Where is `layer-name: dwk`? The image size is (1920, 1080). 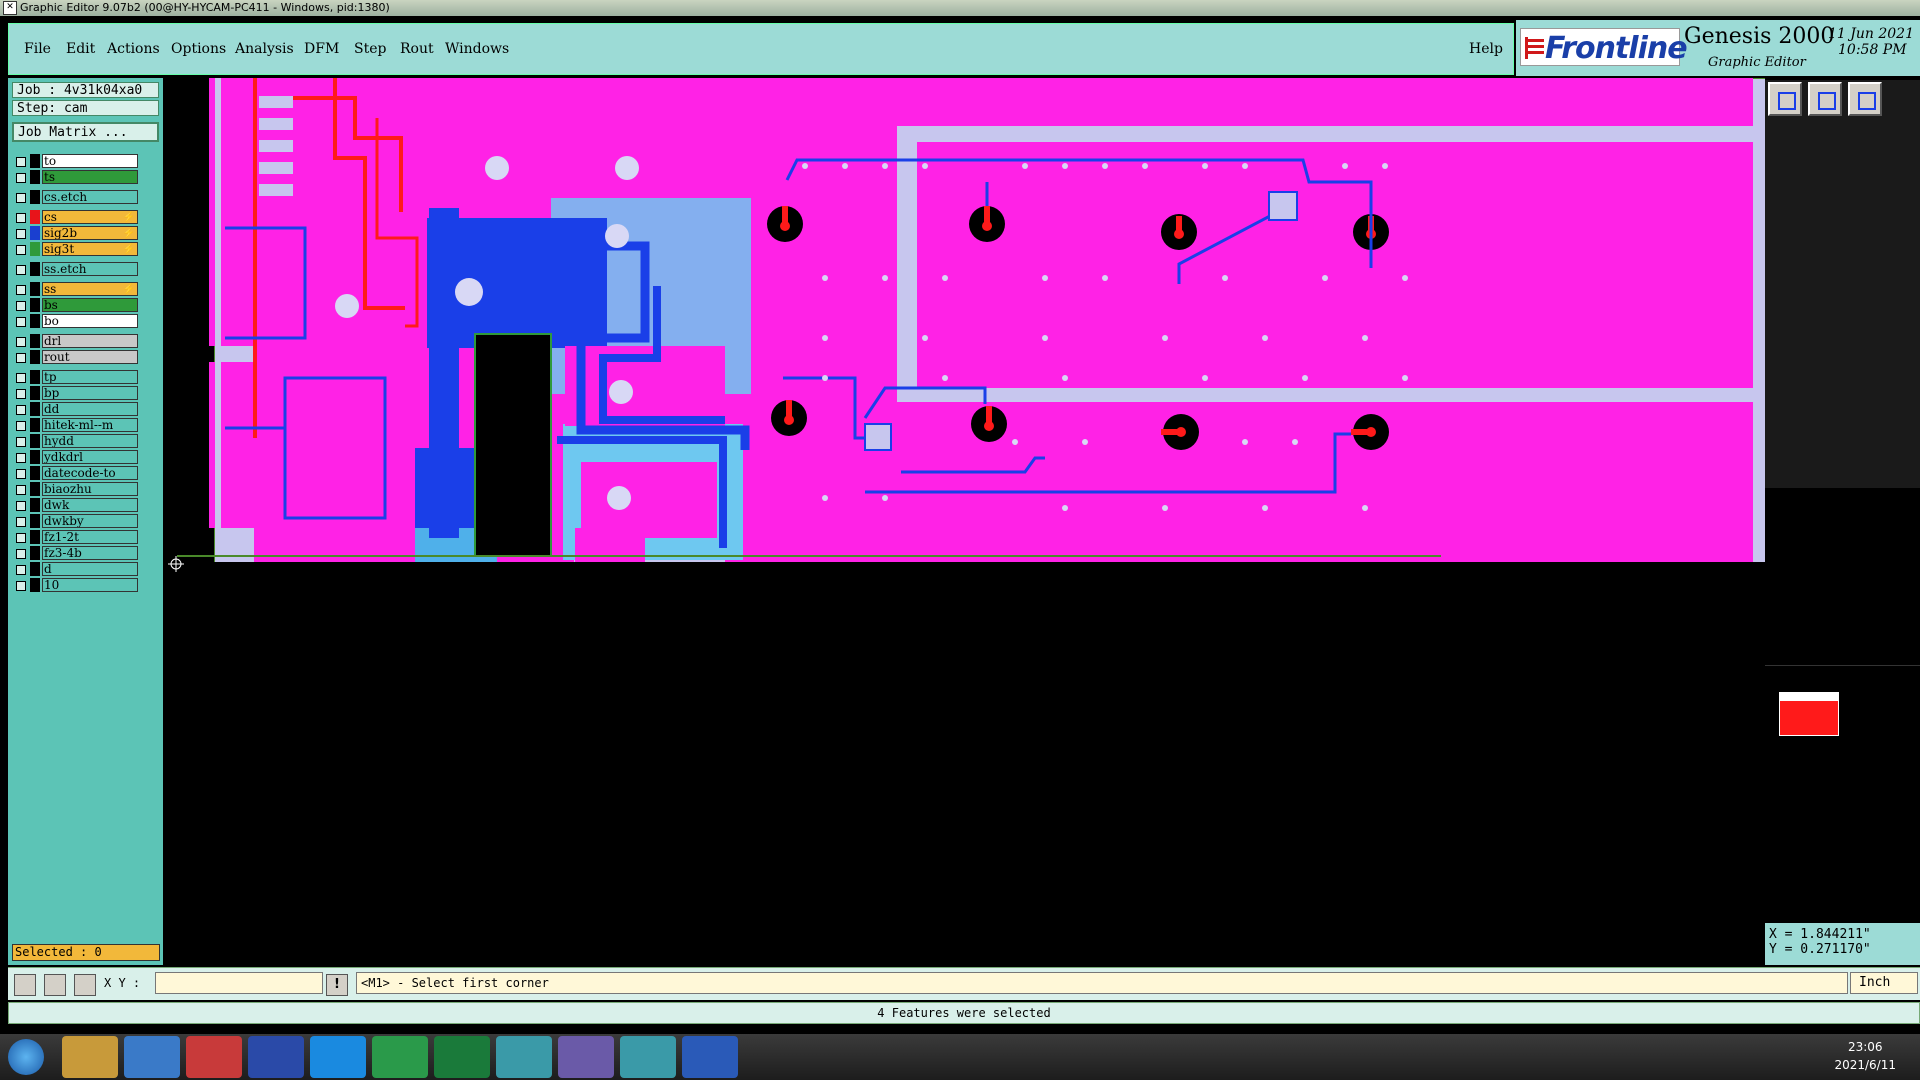
layer-name: dwk is located at coordinates (90, 505).